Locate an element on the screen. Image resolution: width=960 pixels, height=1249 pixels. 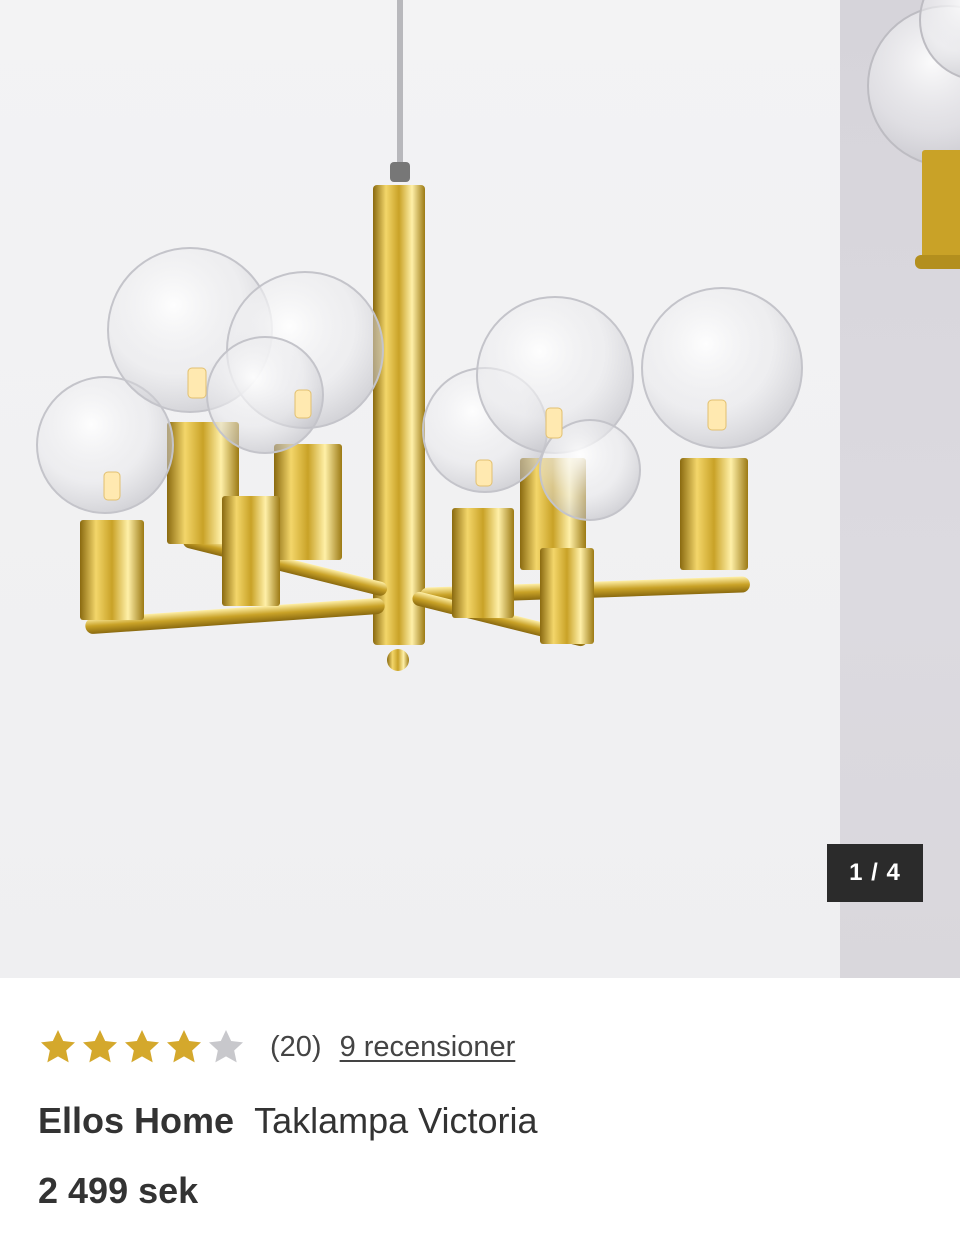
star-rating is located at coordinates (142, 1047).